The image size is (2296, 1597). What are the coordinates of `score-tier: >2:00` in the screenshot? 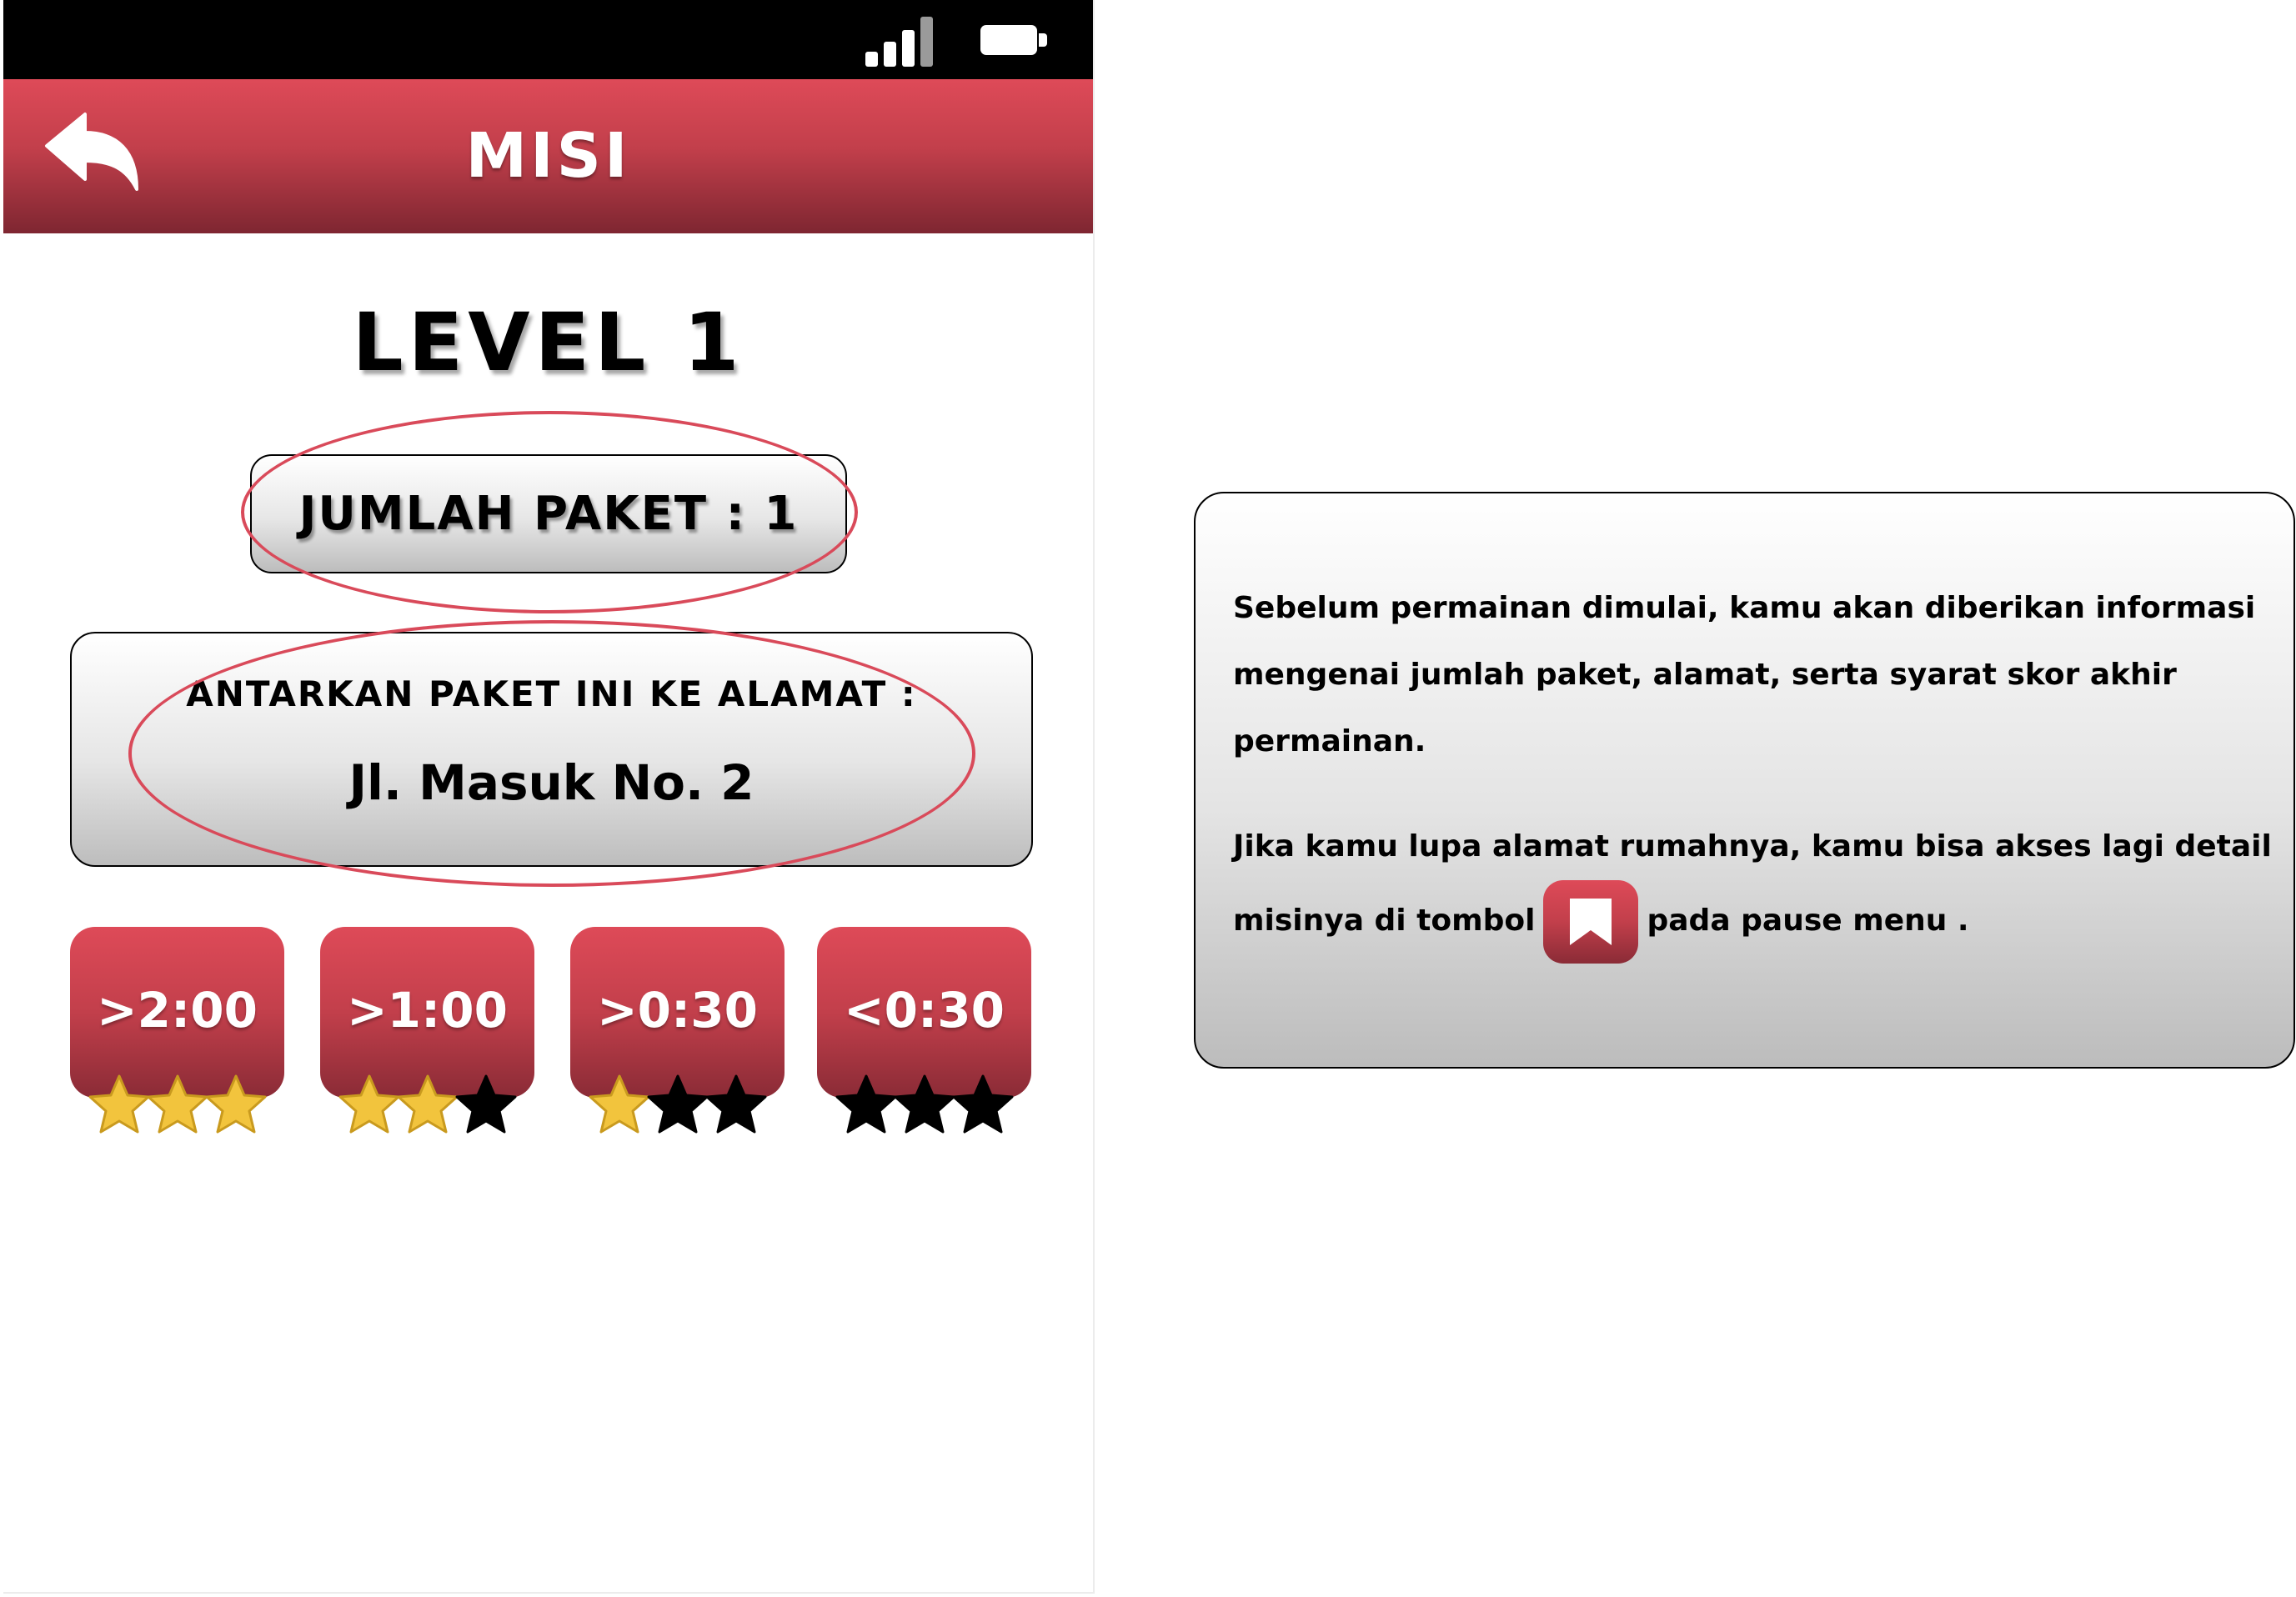 It's located at (177, 1031).